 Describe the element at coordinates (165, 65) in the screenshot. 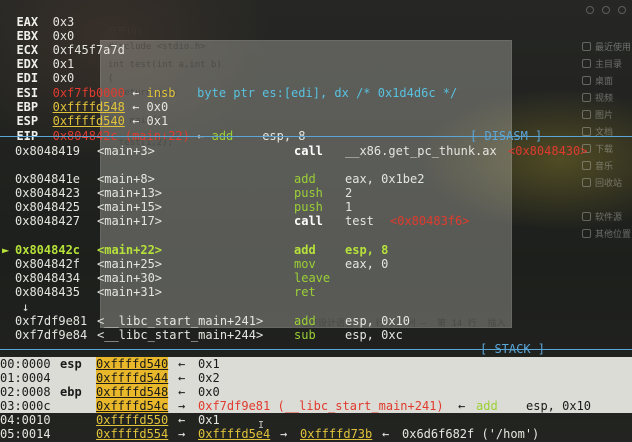

I see `editor-line: int test(int a,int b)` at that location.